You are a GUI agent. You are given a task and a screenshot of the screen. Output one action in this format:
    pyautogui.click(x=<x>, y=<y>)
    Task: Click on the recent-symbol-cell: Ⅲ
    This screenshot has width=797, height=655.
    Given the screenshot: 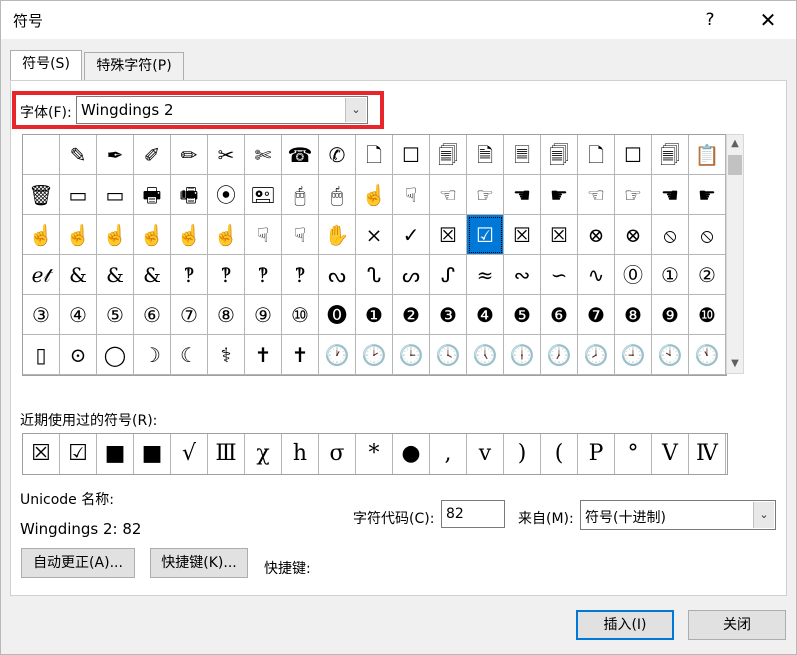 What is the action you would take?
    pyautogui.click(x=226, y=454)
    